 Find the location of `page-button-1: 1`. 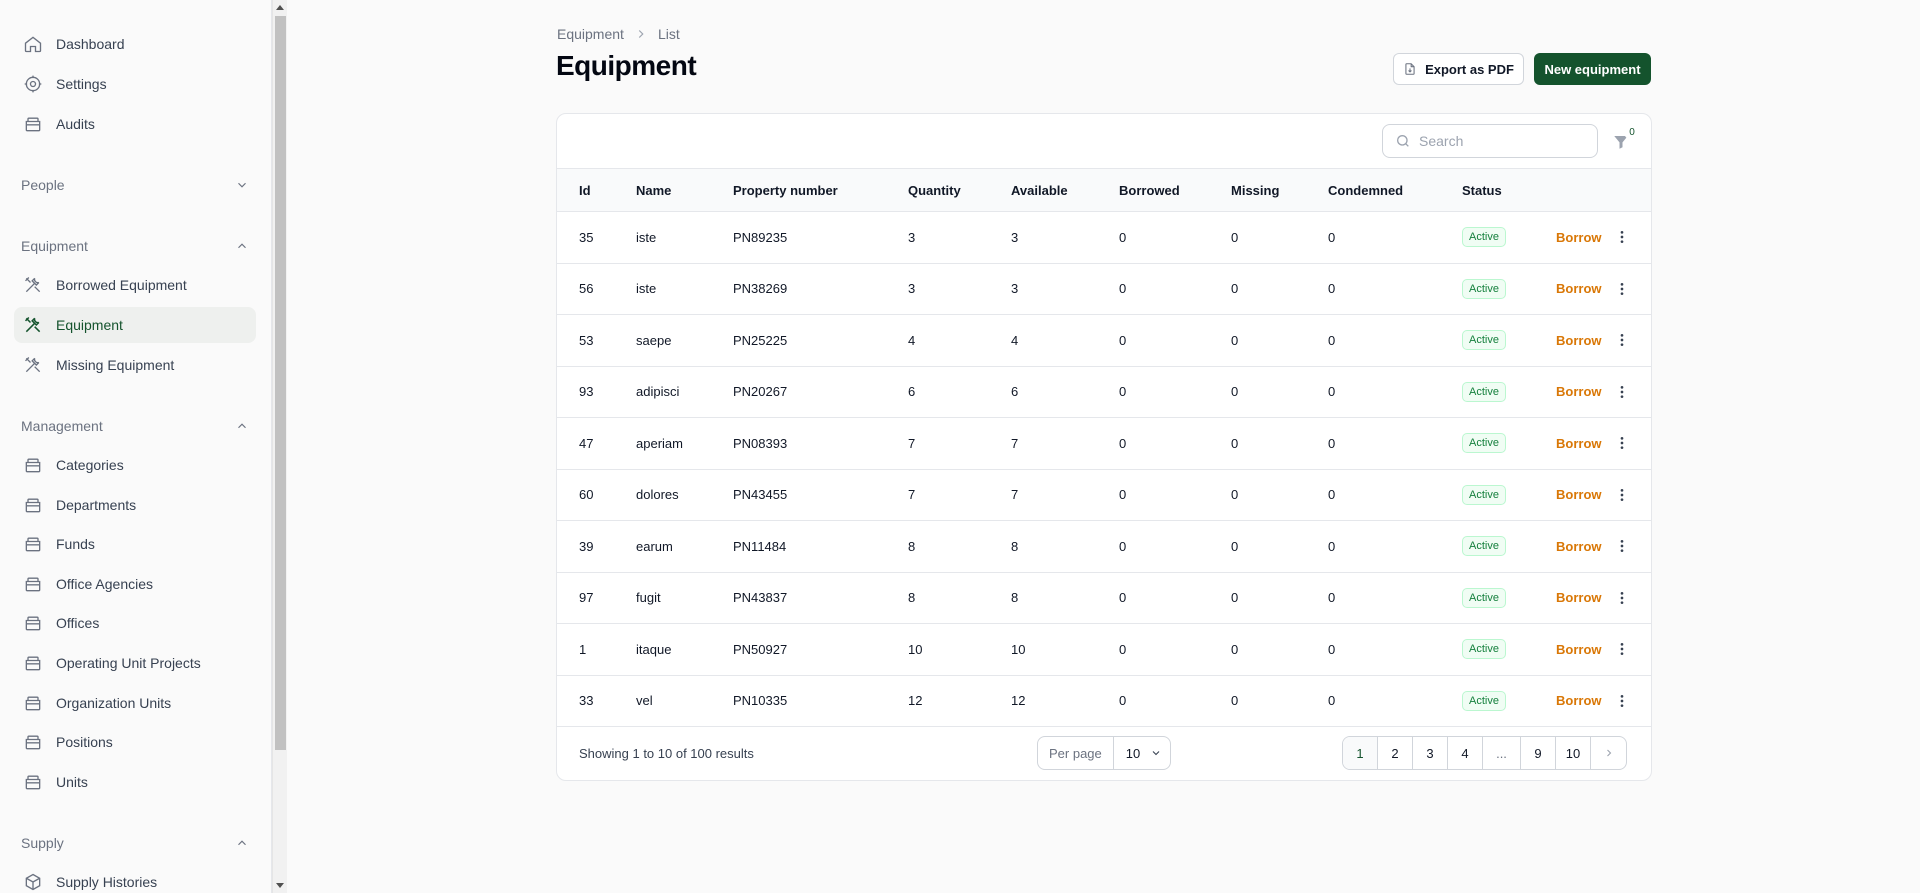

page-button-1: 1 is located at coordinates (1360, 753).